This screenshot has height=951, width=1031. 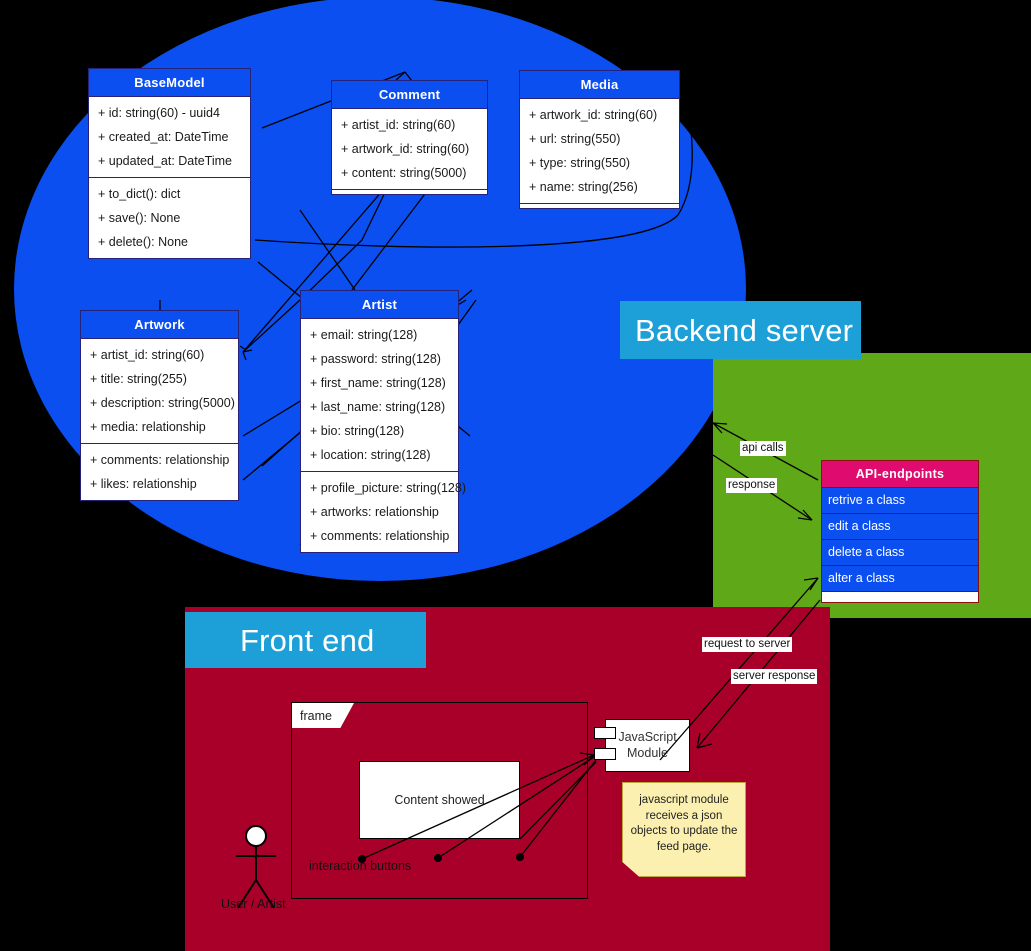 What do you see at coordinates (253, 904) in the screenshot?
I see `actor-label: User / Artist` at bounding box center [253, 904].